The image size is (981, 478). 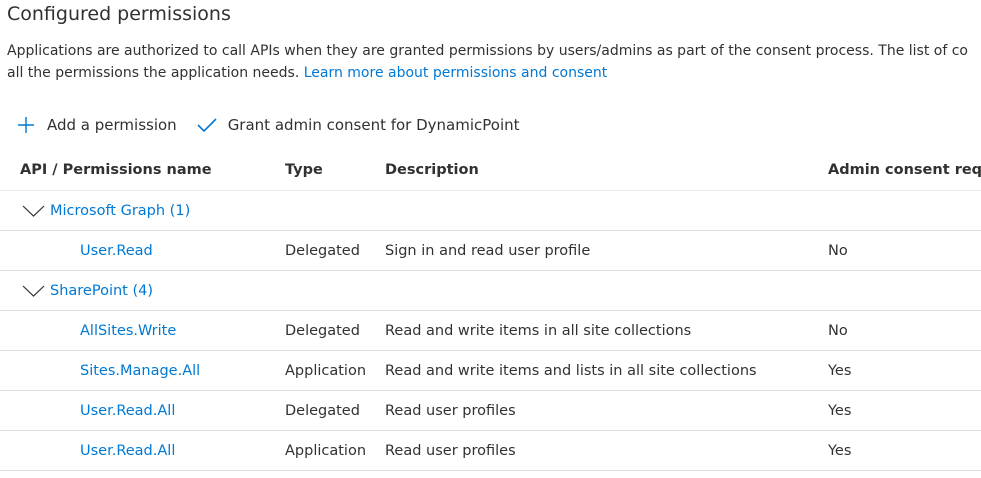 What do you see at coordinates (304, 170) in the screenshot?
I see `column-header-type: Type` at bounding box center [304, 170].